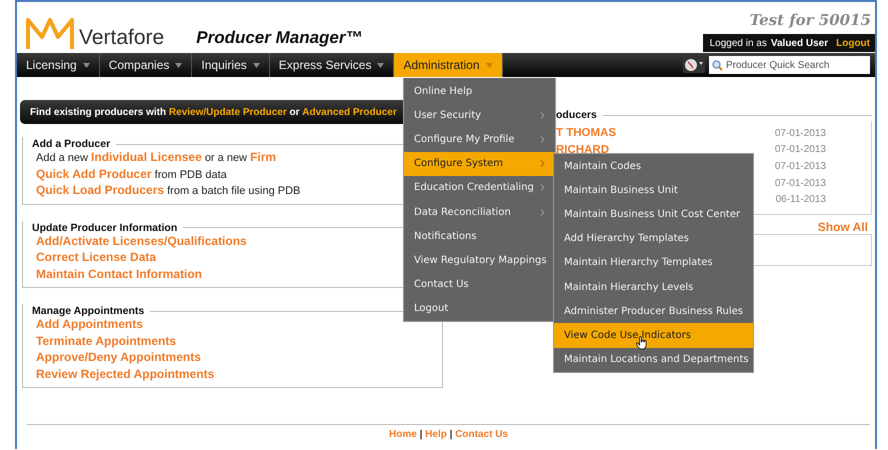 Image resolution: width=888 pixels, height=450 pixels. What do you see at coordinates (810, 20) in the screenshot?
I see `environment-label: Test for 50015` at bounding box center [810, 20].